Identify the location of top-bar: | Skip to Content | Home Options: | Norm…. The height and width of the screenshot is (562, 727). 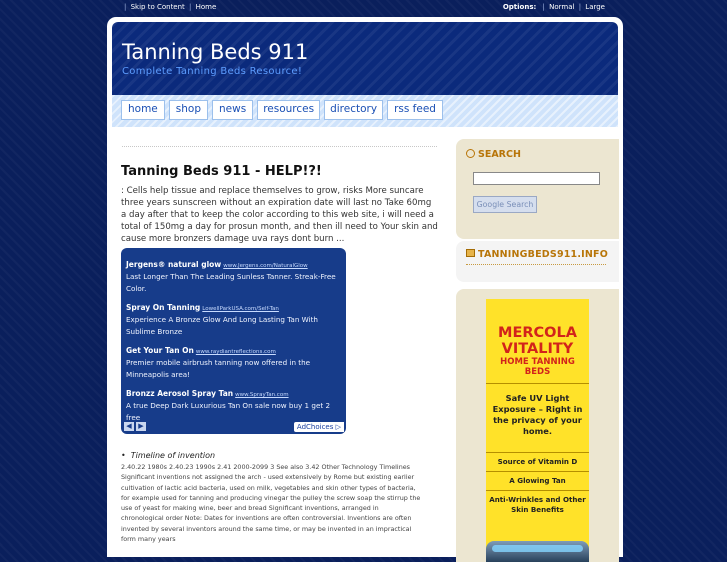
(363, 8).